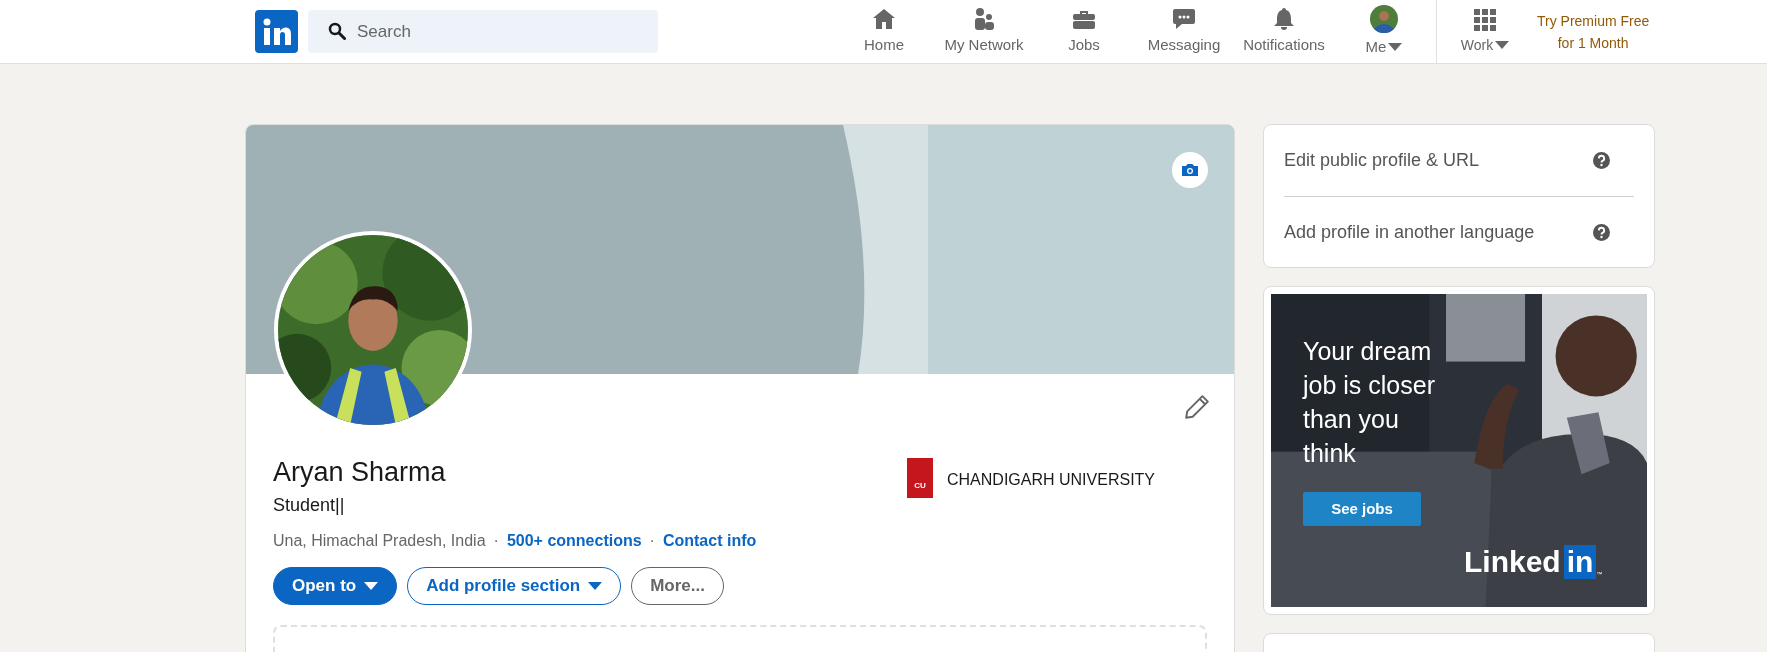 The width and height of the screenshot is (1767, 652). What do you see at coordinates (1084, 31) in the screenshot?
I see `nav-item: Jobs` at bounding box center [1084, 31].